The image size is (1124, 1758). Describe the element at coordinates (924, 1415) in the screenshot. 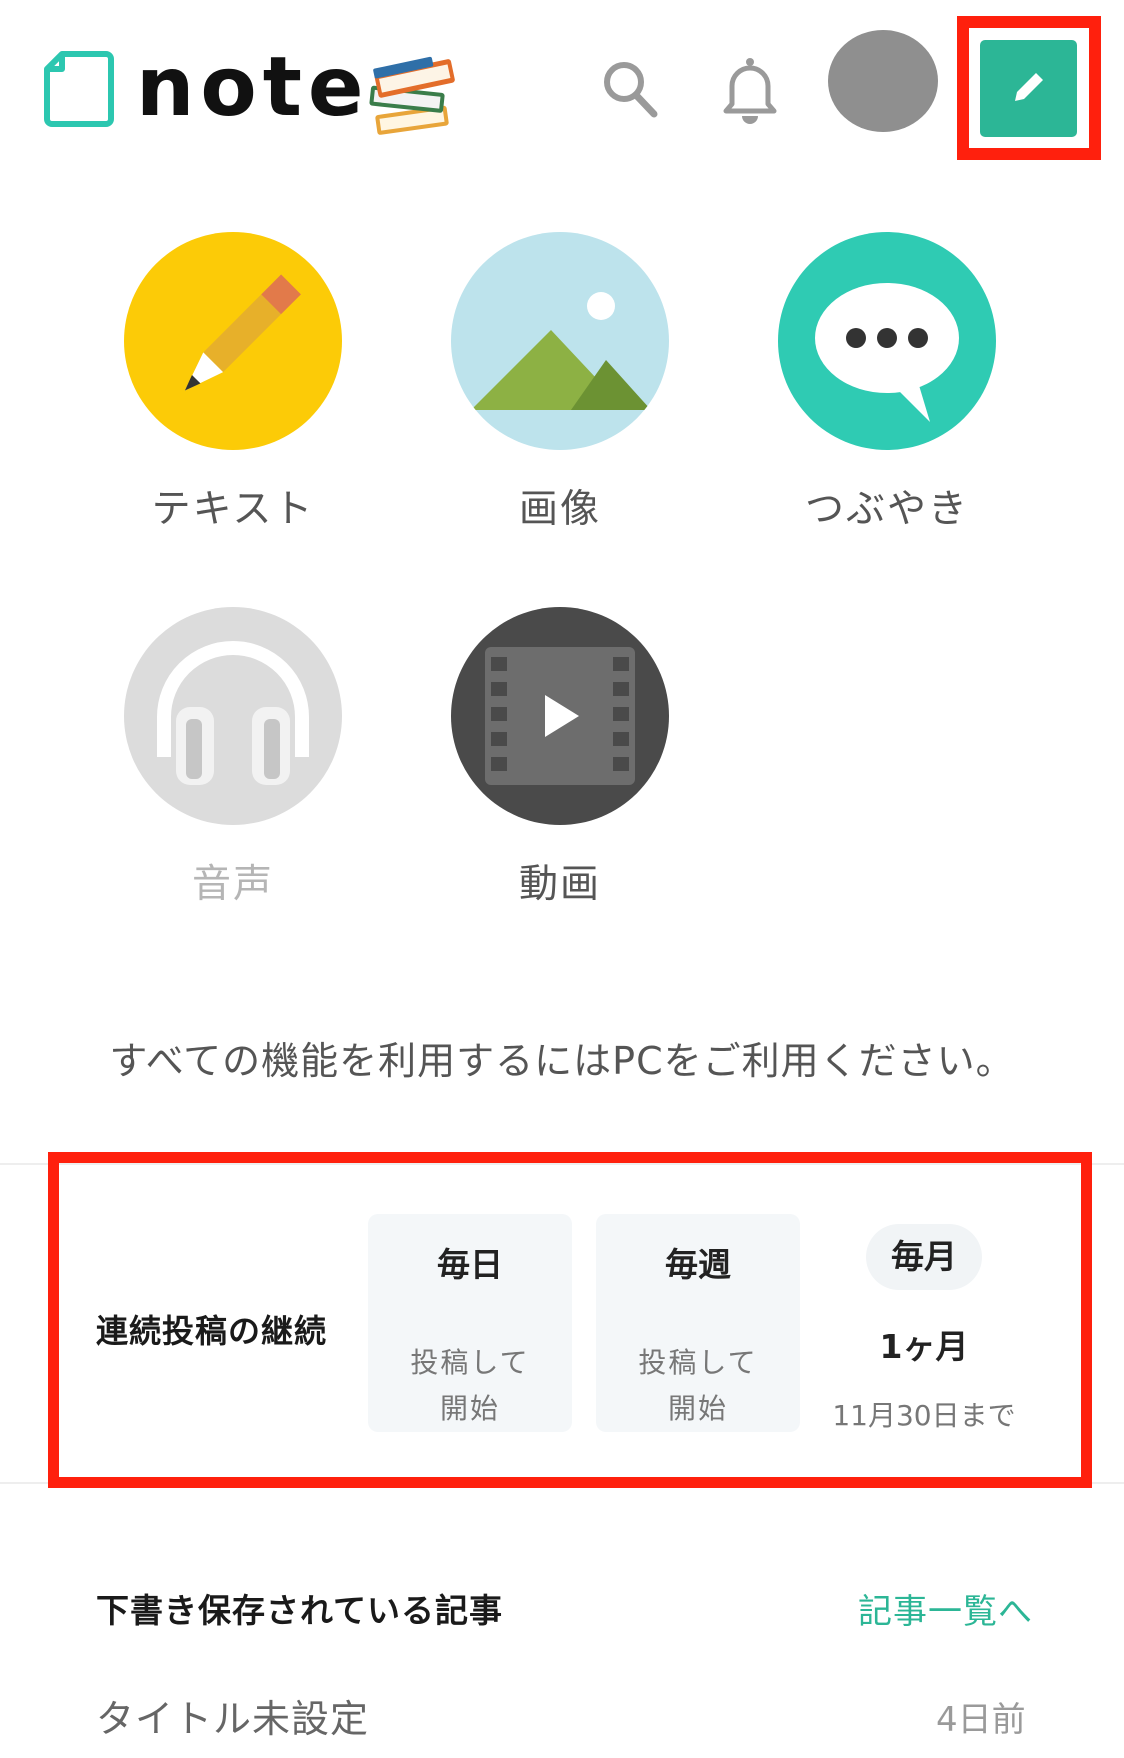

I see `streak-monthly-deadline: 11月30日まで` at that location.